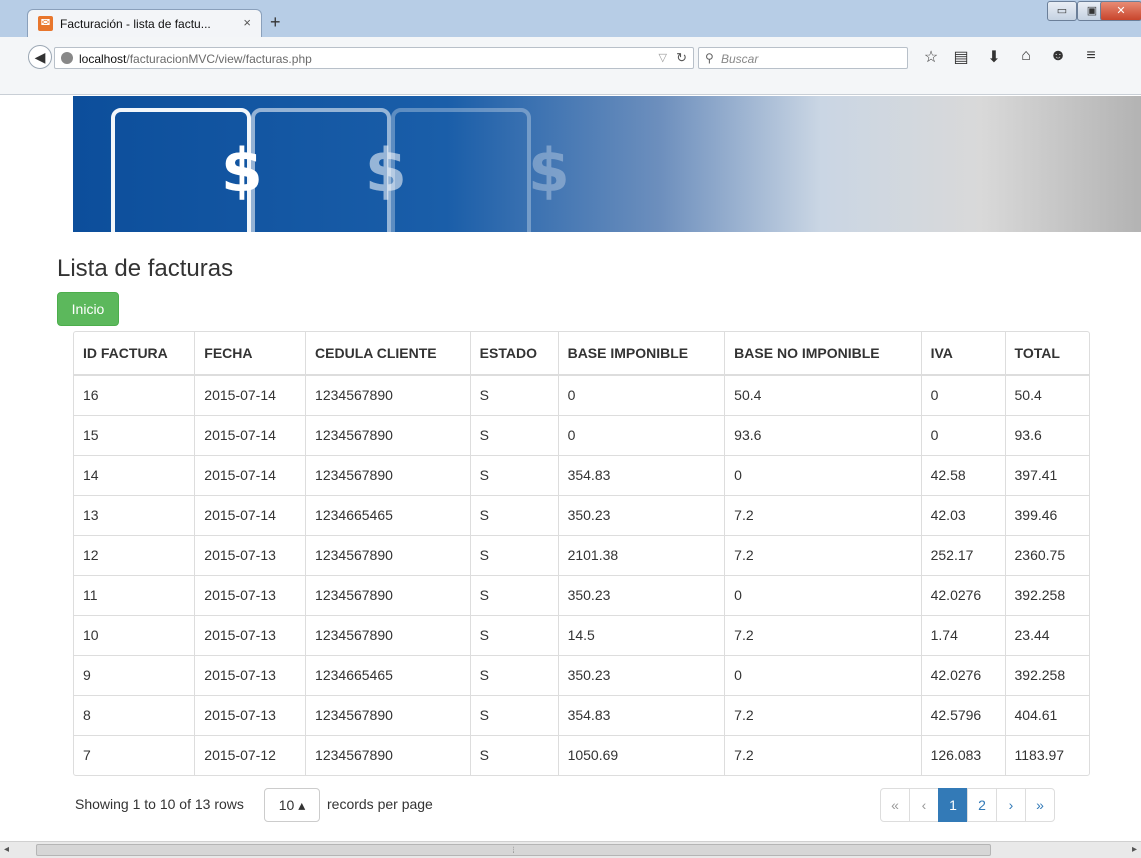 This screenshot has height=858, width=1141. Describe the element at coordinates (1058, 56) in the screenshot. I see `chat-icon: ☻` at that location.